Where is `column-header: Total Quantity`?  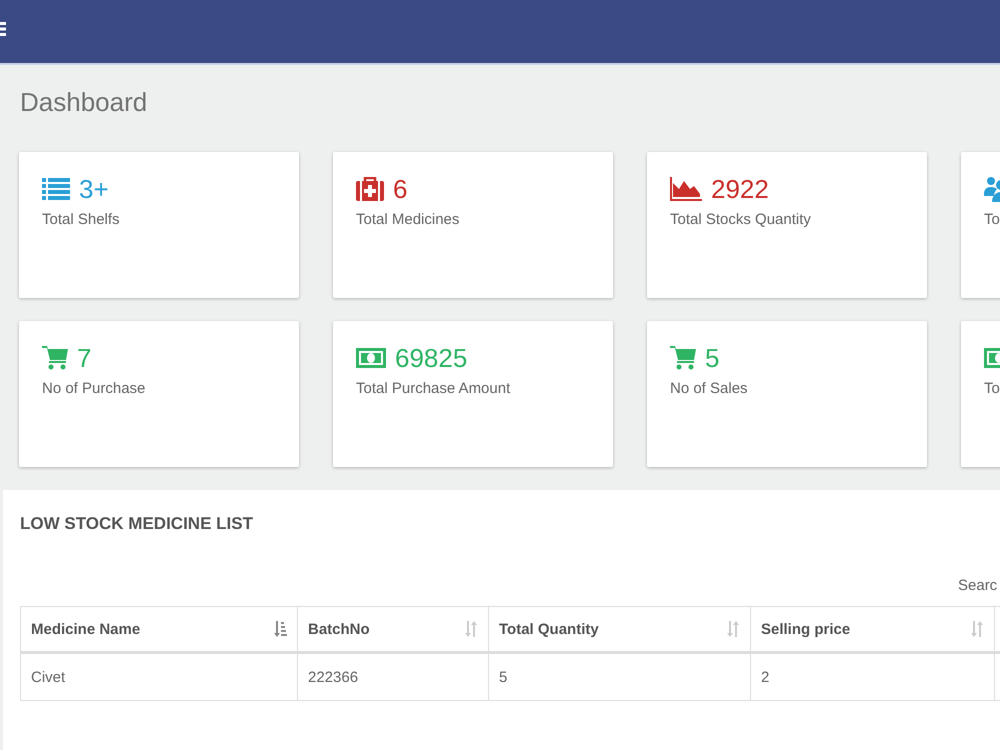 column-header: Total Quantity is located at coordinates (619, 629).